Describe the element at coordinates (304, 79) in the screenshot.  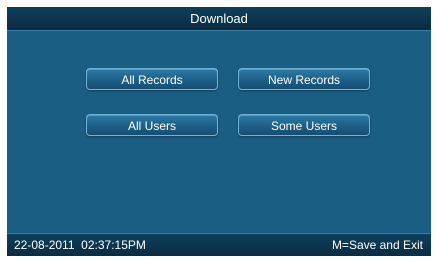
I see `new-records-button: New Records` at that location.